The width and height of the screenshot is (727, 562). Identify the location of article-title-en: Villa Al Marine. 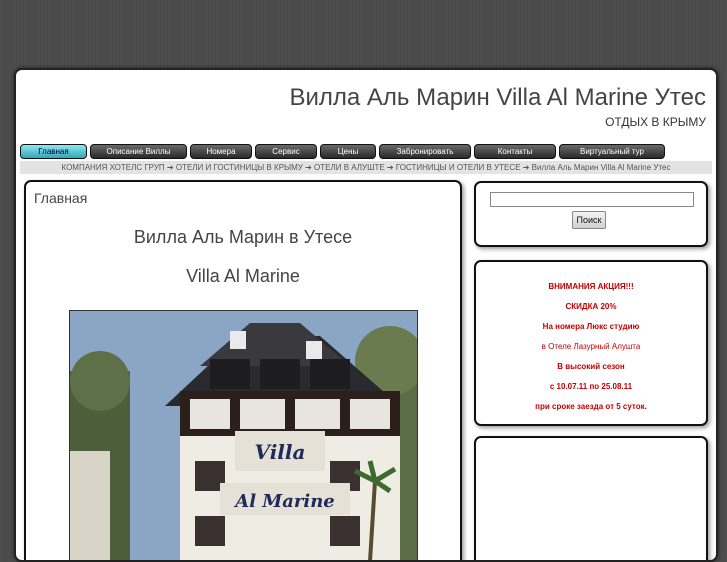
(243, 276).